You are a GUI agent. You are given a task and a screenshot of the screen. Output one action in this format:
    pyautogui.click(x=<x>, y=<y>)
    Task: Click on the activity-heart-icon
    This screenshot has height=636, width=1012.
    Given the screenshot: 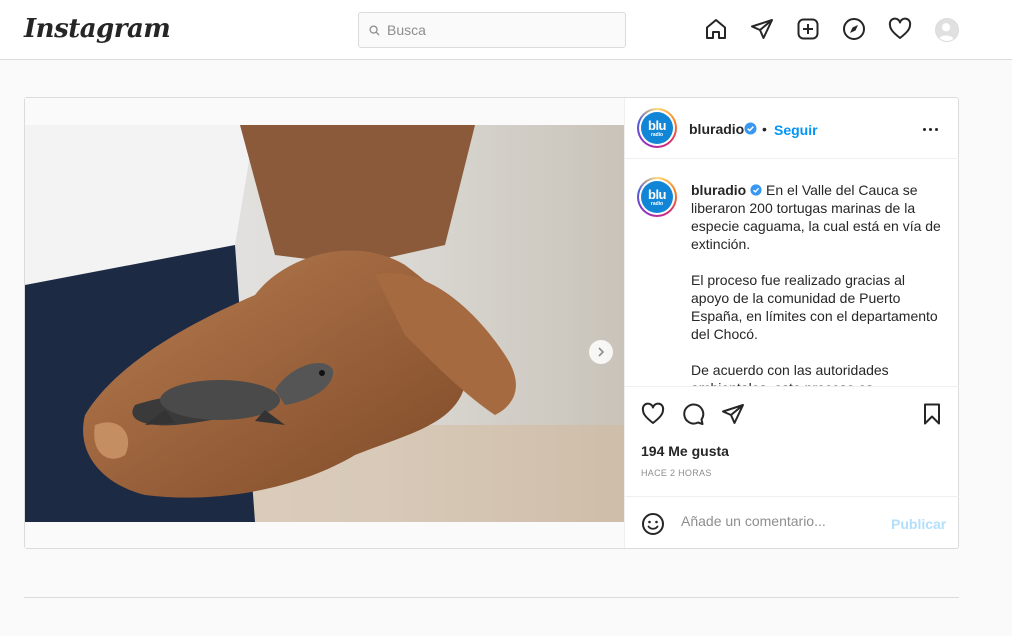 What is the action you would take?
    pyautogui.click(x=901, y=30)
    